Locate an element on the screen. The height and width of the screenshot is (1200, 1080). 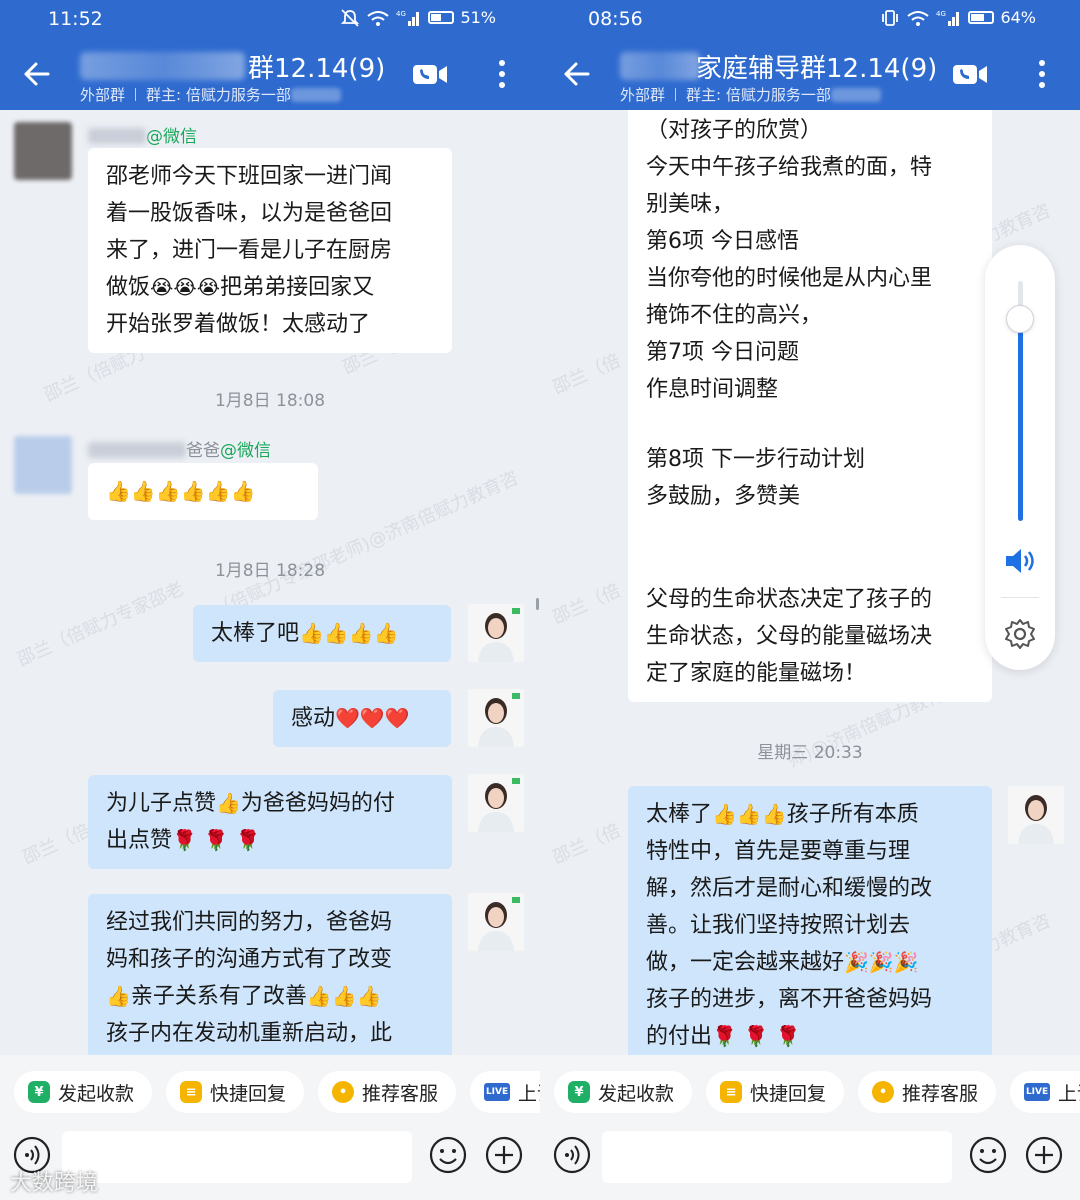
battery-percent: 51% is located at coordinates (478, 17).